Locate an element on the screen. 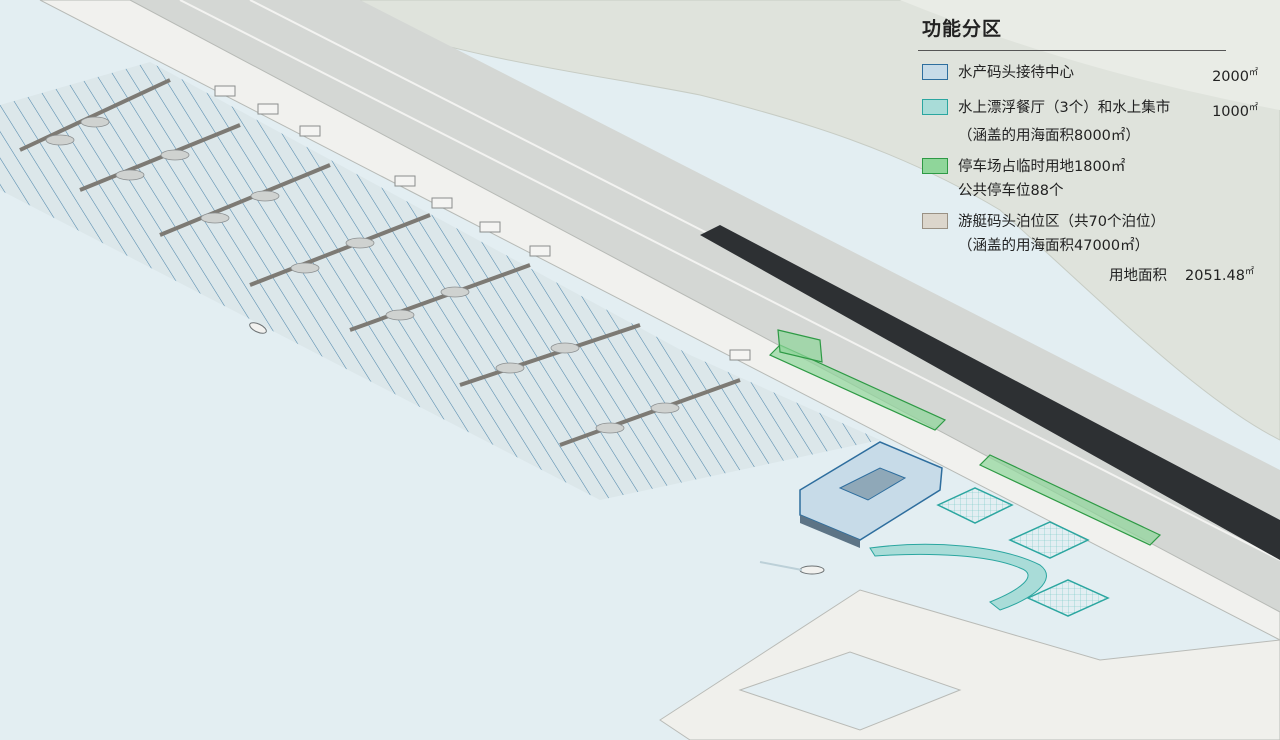 This screenshot has height=740, width=1280. legend-divider is located at coordinates (1072, 50).